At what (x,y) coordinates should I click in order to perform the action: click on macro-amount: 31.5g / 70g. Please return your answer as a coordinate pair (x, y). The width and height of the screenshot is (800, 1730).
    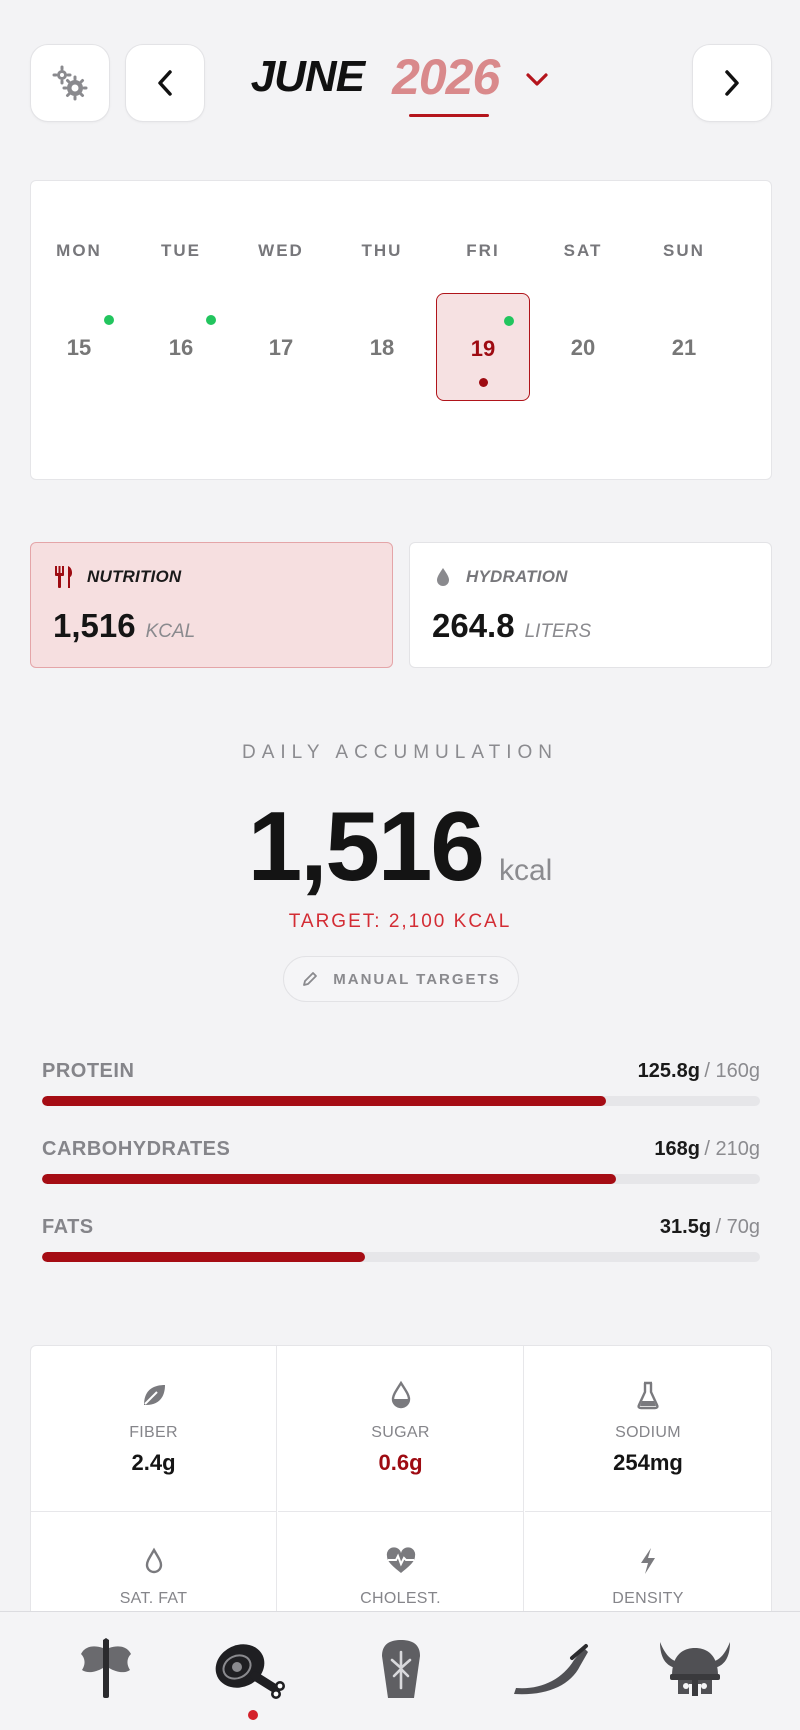
    Looking at the image, I should click on (710, 1227).